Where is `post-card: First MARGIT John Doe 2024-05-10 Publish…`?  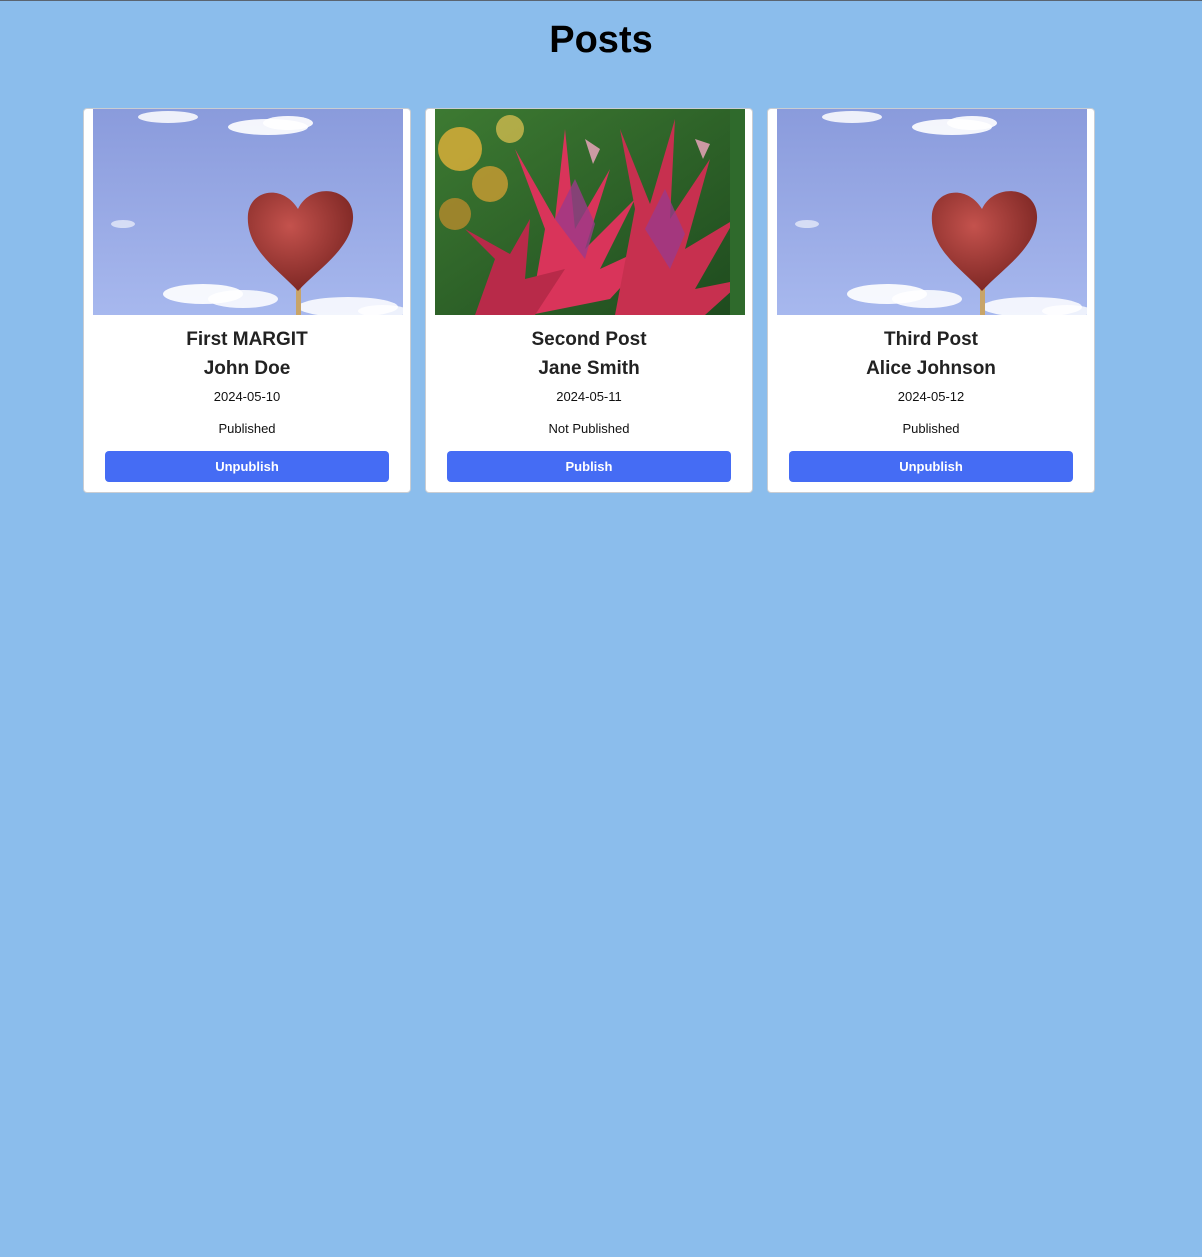
post-card: First MARGIT John Doe 2024-05-10 Publish… is located at coordinates (247, 300).